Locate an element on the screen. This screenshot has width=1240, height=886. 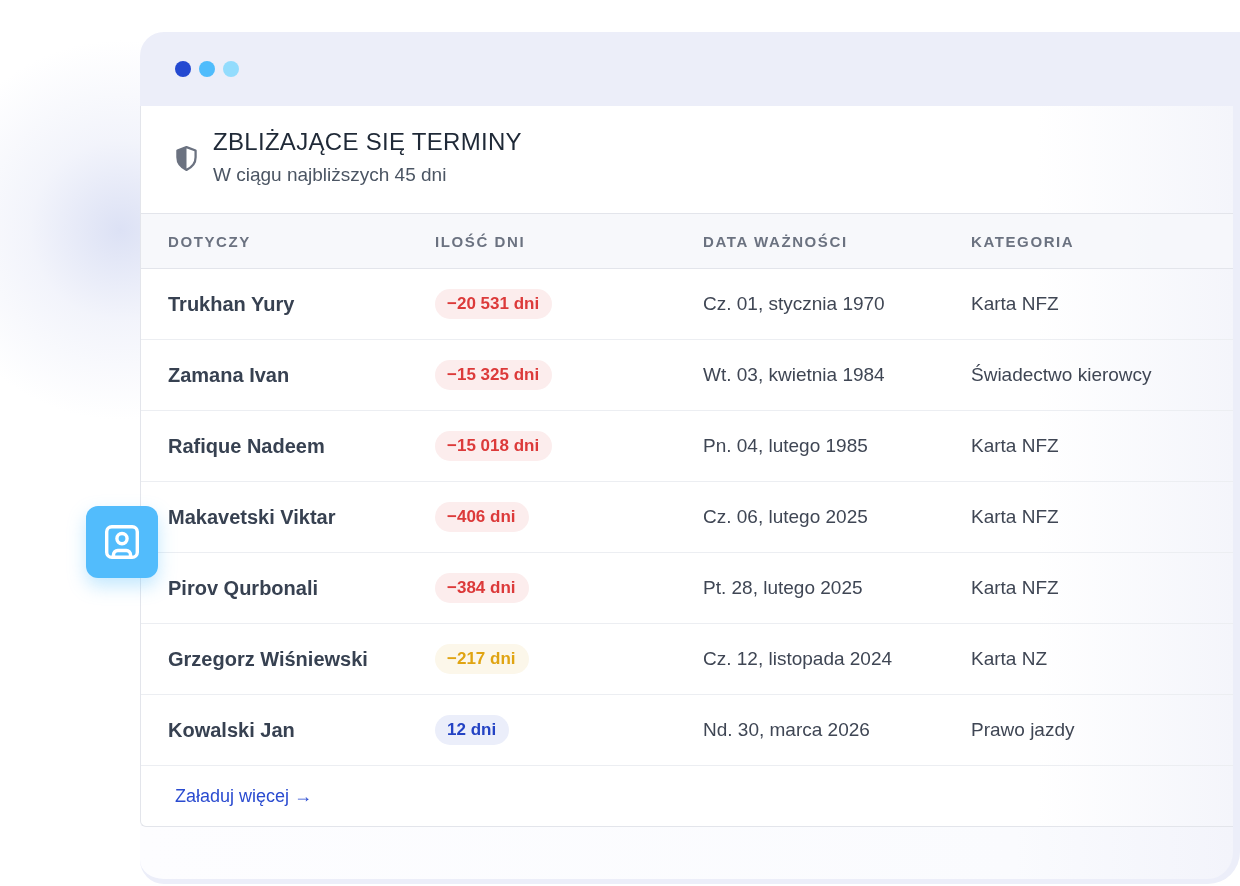
person-name: Kowalski Jan is located at coordinates (231, 730).